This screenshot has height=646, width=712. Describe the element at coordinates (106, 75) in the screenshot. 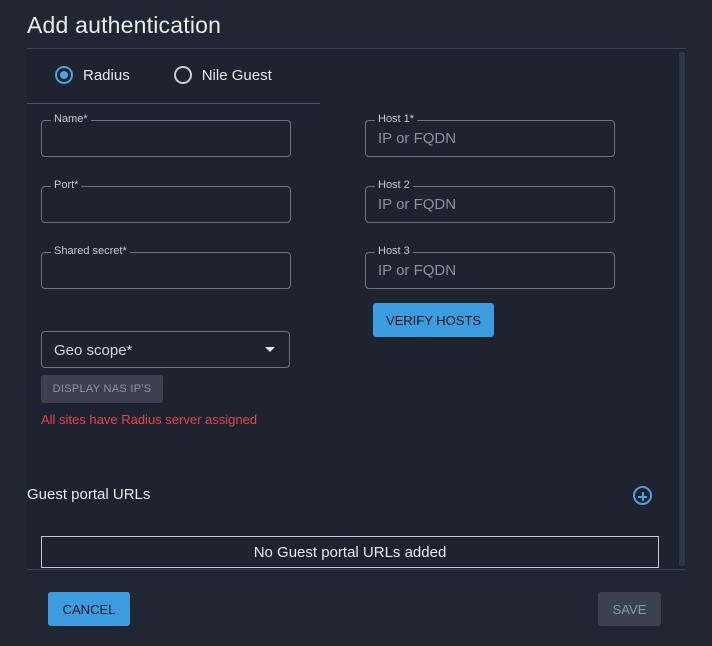

I see `radio-radius-label: Radius` at that location.